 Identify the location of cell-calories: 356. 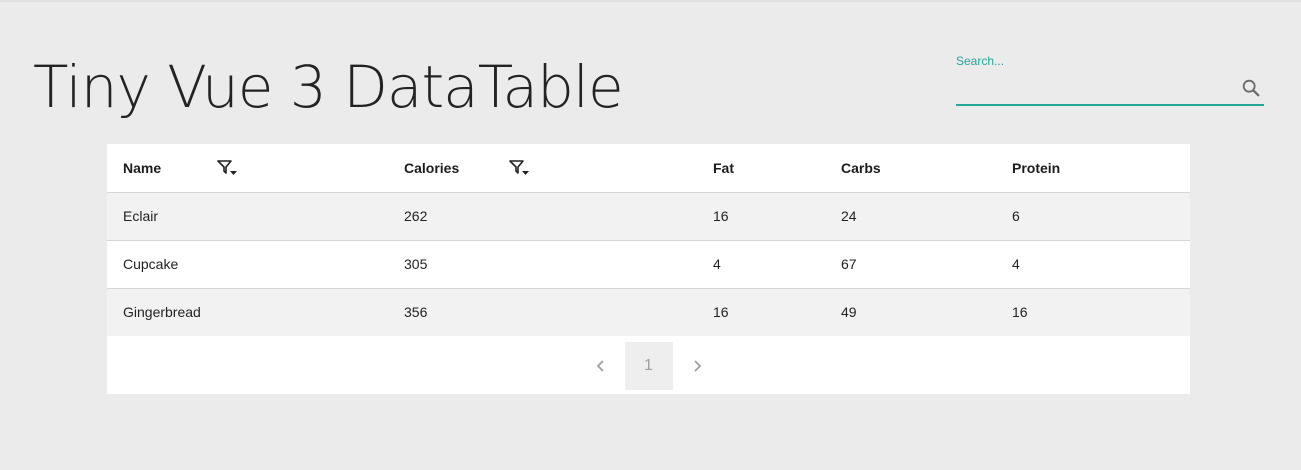
(542, 312).